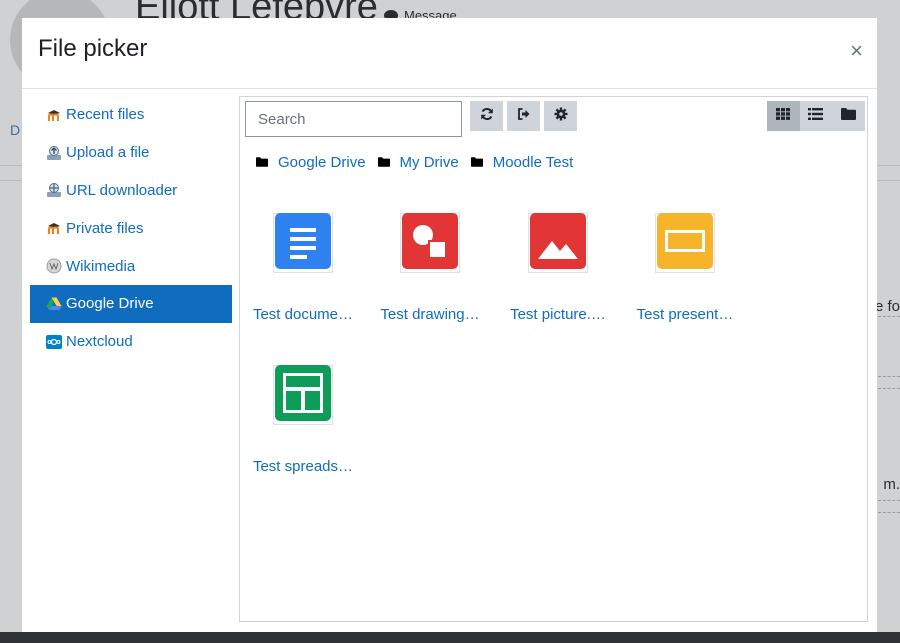 The height and width of the screenshot is (643, 900). What do you see at coordinates (533, 162) in the screenshot?
I see `breadcrumb-label: Moodle Test` at bounding box center [533, 162].